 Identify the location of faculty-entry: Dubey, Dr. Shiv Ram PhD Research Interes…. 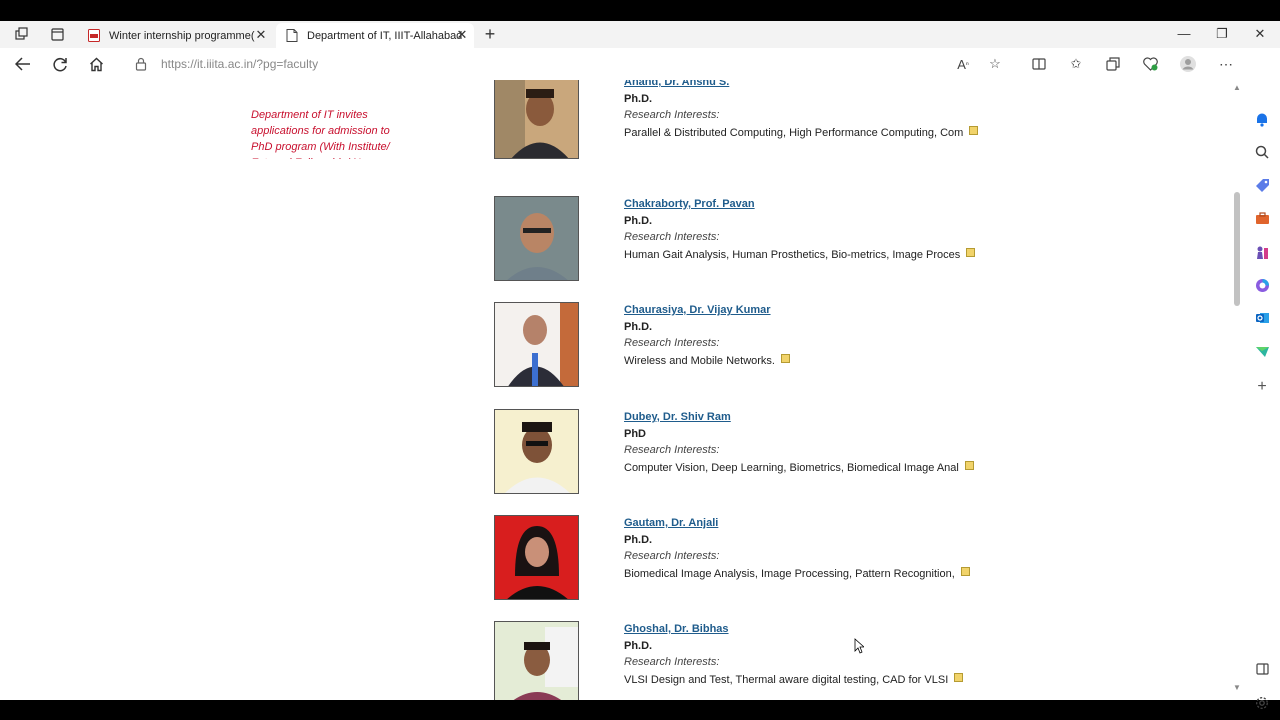
(744, 451).